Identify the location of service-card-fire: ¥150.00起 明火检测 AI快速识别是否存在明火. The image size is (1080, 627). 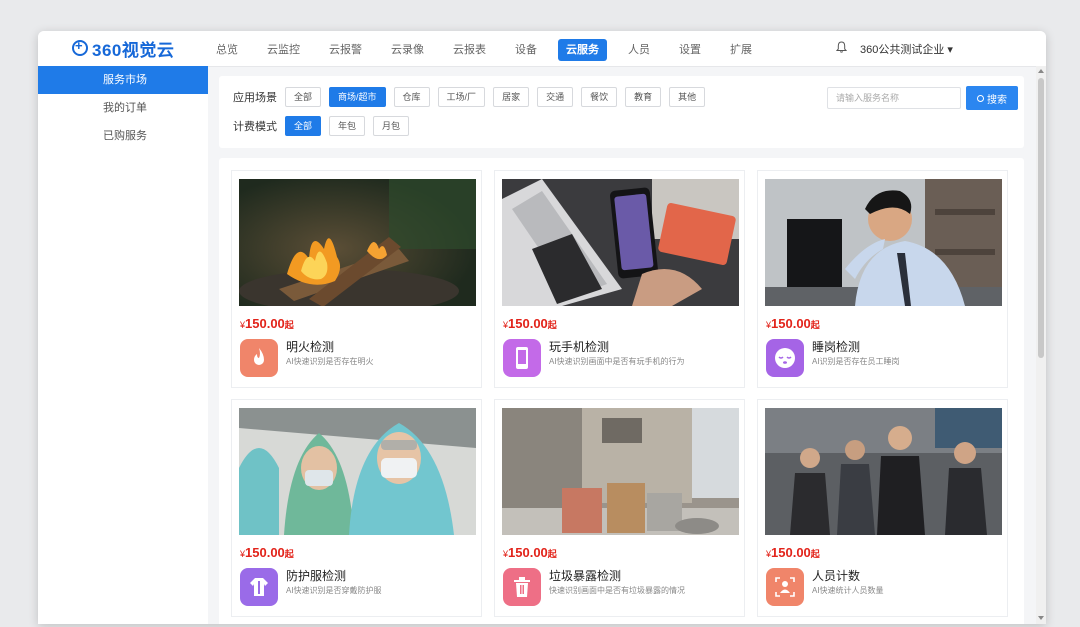
(356, 279).